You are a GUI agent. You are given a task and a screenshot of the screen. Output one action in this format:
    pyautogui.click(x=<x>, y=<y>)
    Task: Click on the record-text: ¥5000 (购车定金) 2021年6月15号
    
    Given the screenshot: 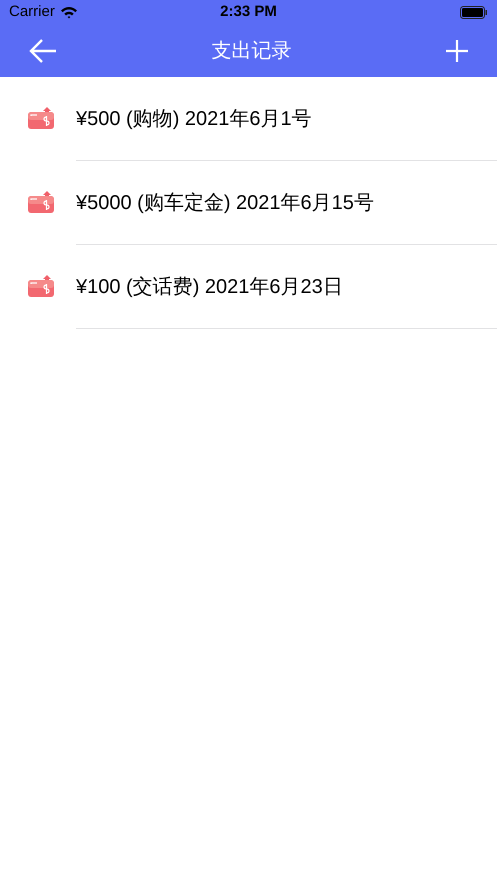 What is the action you would take?
    pyautogui.click(x=225, y=203)
    